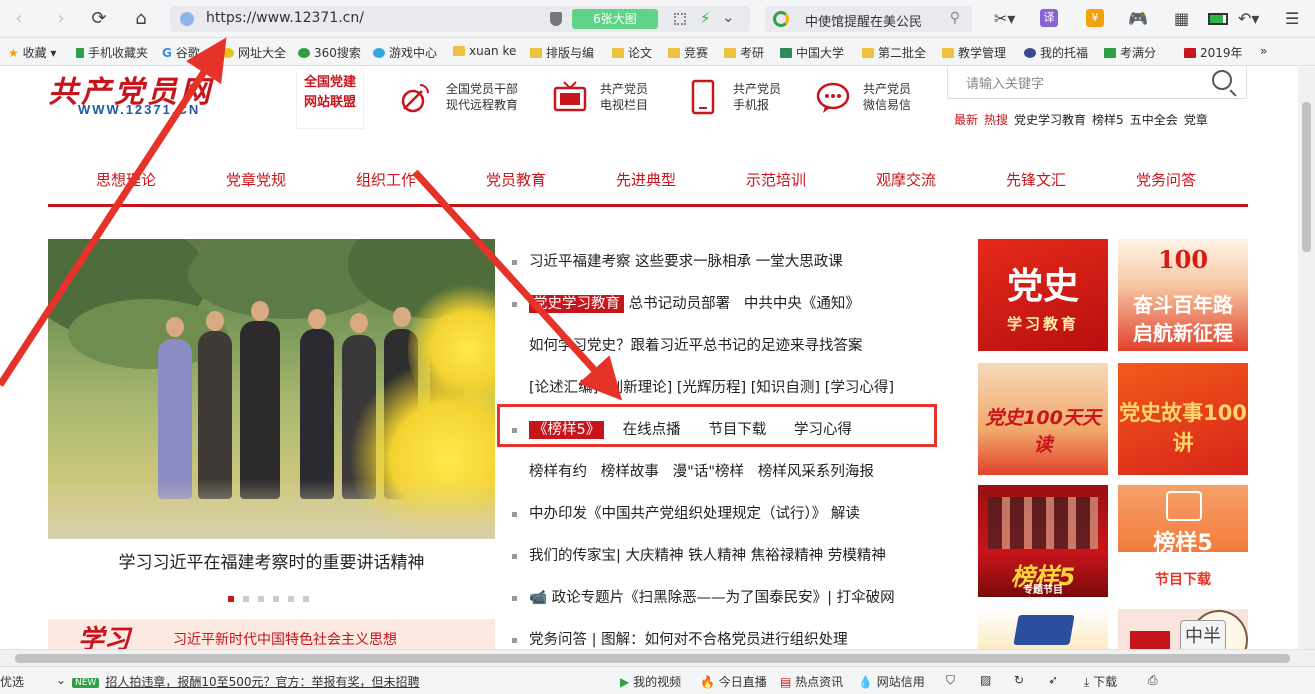 The width and height of the screenshot is (1315, 694). Describe the element at coordinates (1166, 179) in the screenshot. I see `nav-item: 党务问答` at that location.